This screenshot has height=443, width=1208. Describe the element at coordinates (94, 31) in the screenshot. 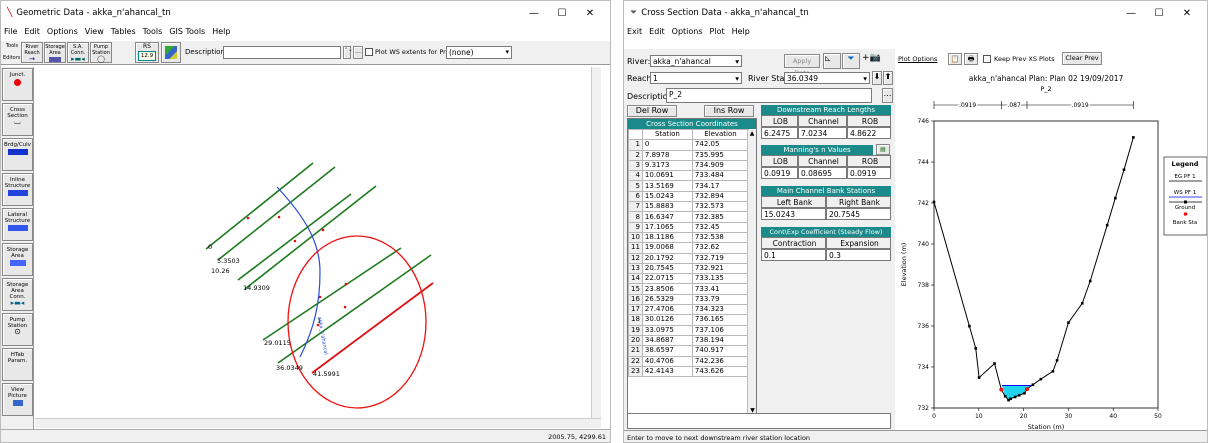

I see `menu-view: View` at that location.